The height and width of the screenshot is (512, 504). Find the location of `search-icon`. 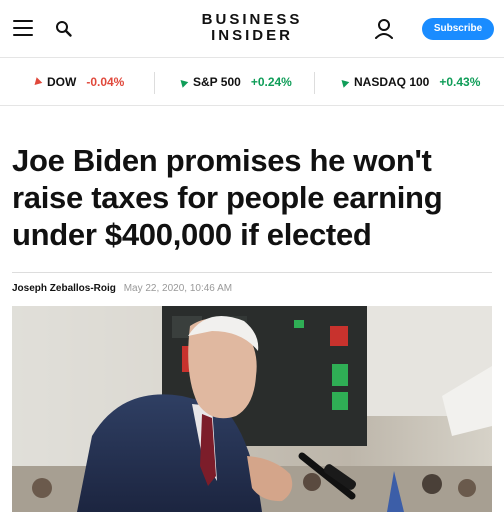

search-icon is located at coordinates (64, 29).